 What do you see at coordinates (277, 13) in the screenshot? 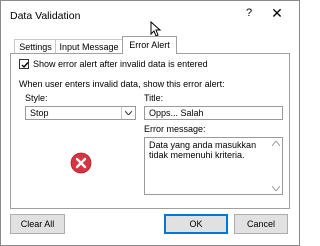
I see `close-button: ✕` at bounding box center [277, 13].